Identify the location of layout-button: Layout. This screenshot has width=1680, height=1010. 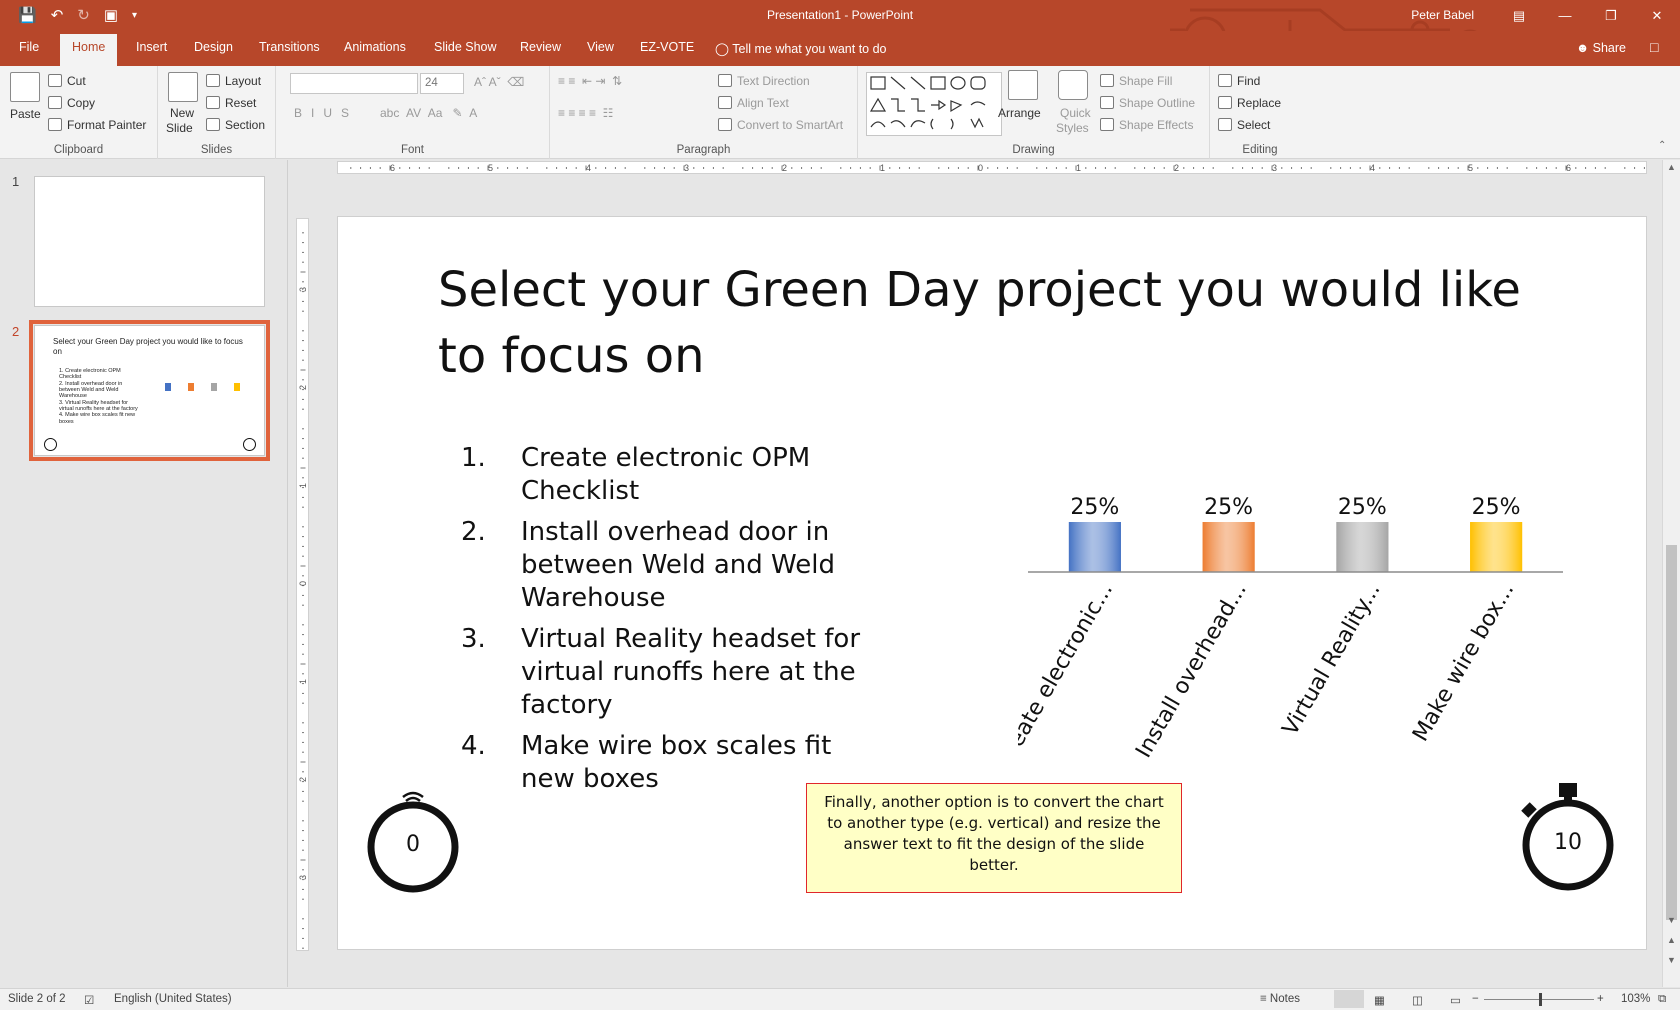
(233, 81).